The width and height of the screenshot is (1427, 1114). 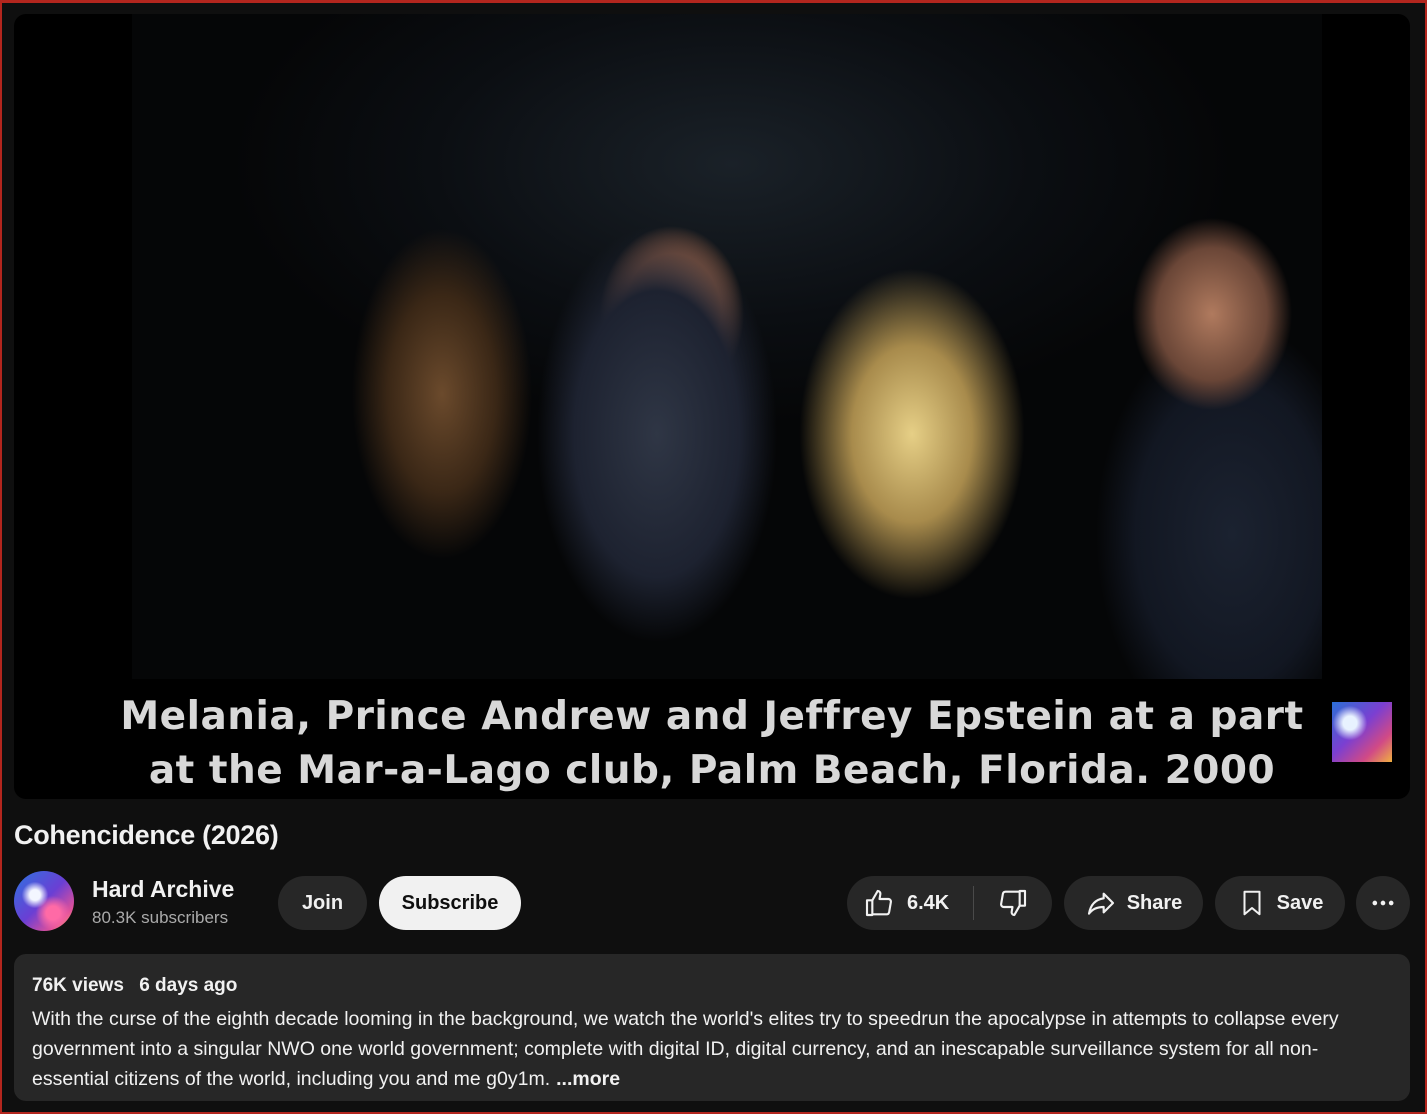 I want to click on thumbs-down-icon, so click(x=1013, y=903).